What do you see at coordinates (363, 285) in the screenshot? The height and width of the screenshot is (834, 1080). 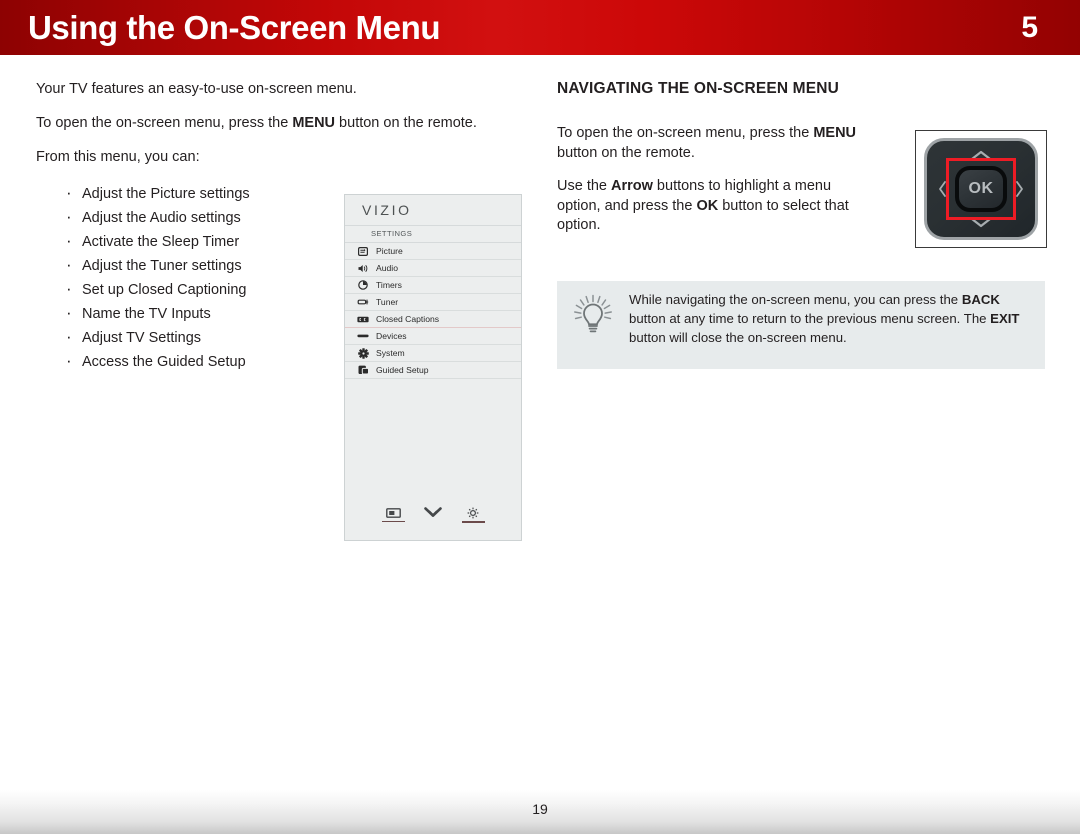 I see `clock-icon` at bounding box center [363, 285].